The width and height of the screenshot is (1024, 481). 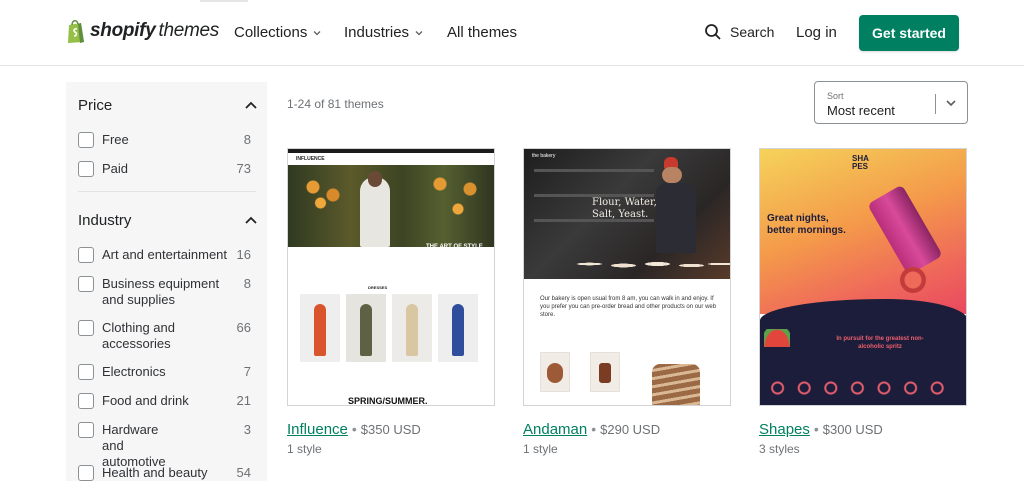 I want to click on logo-brand: shopify, so click(x=123, y=30).